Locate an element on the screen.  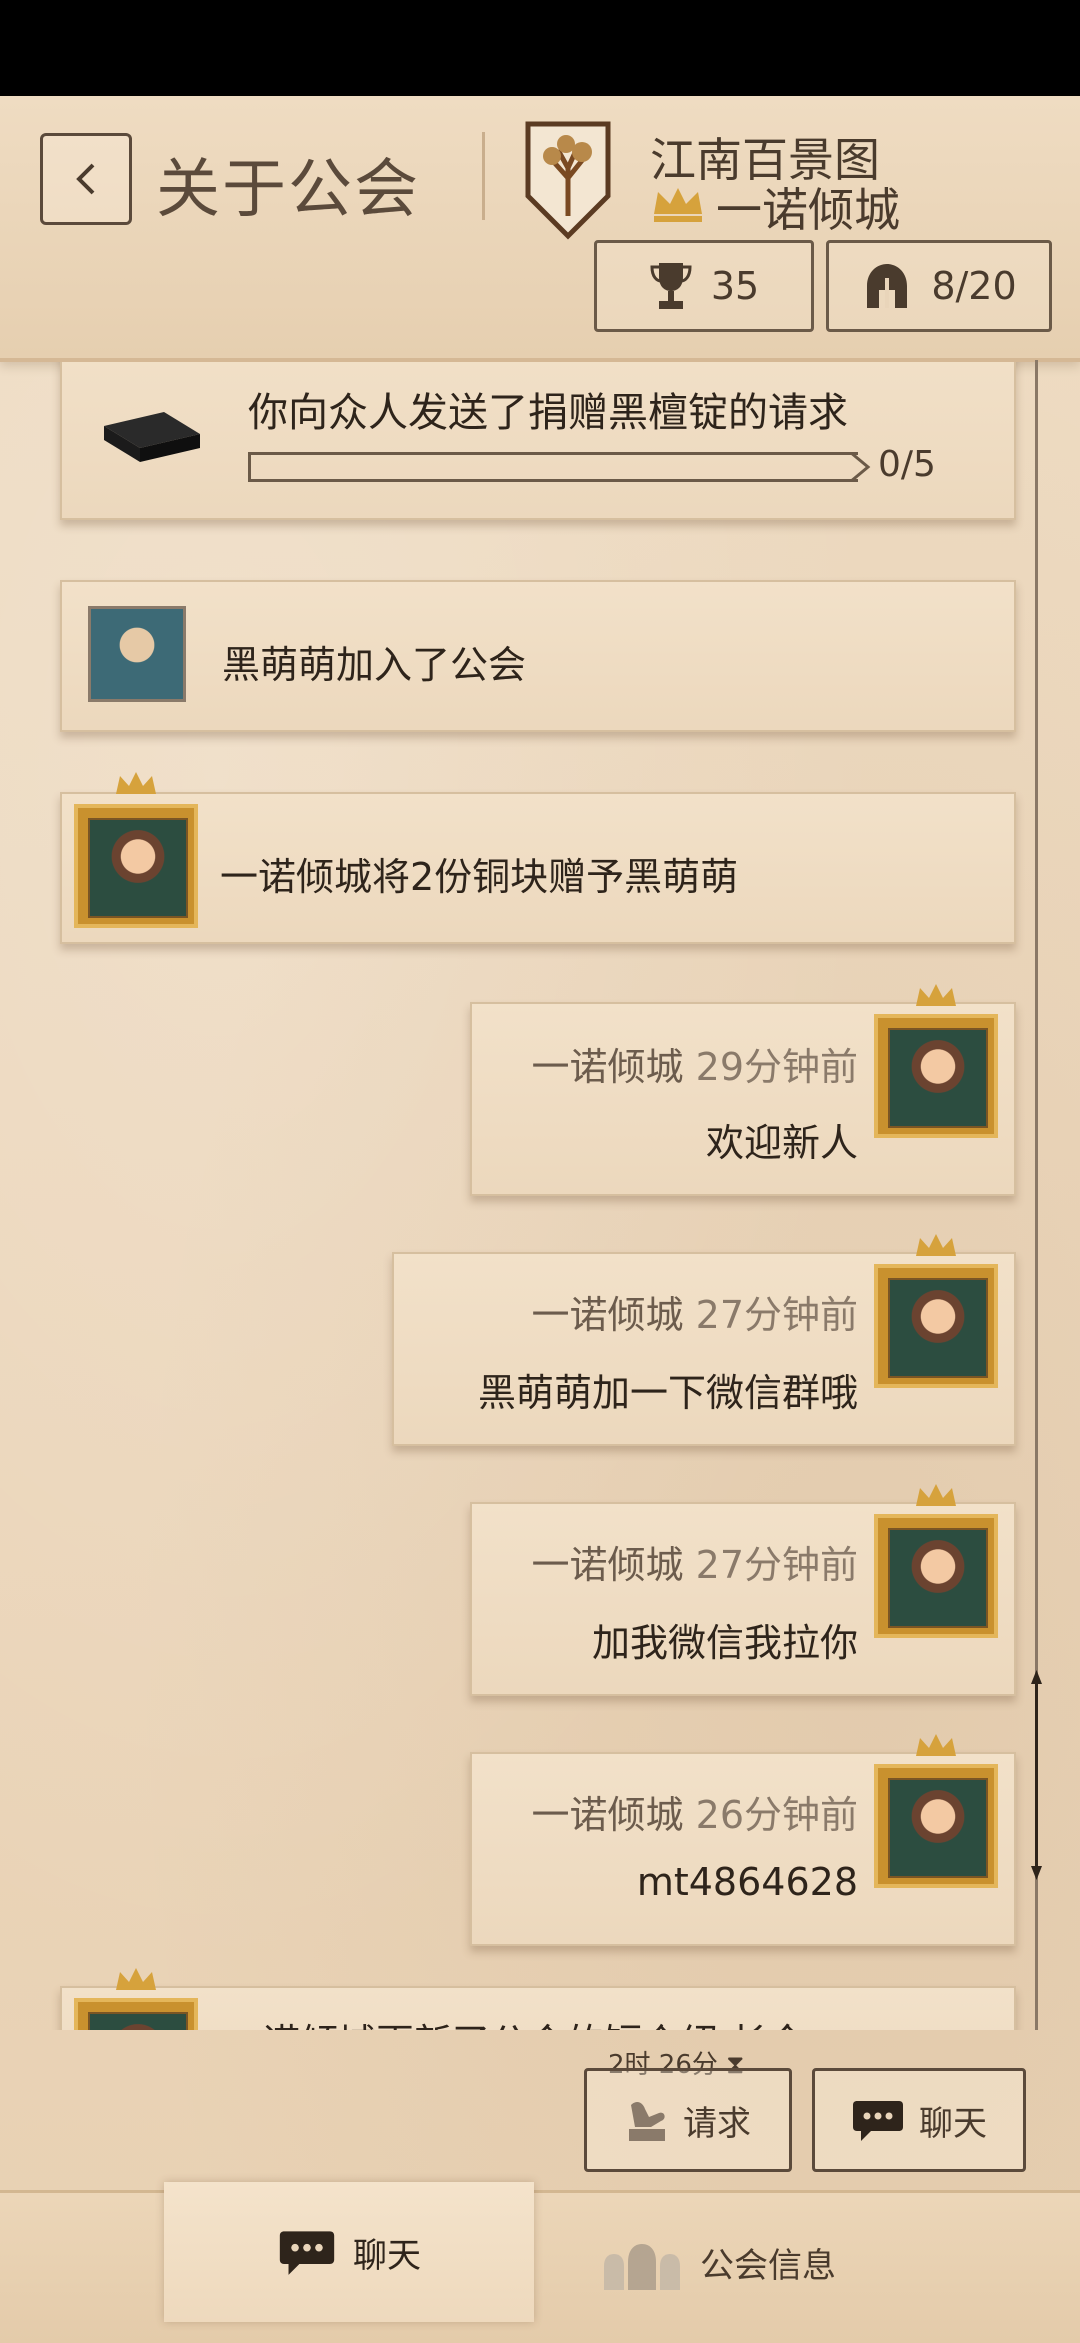
request-label: 请求 is located at coordinates (717, 2123).